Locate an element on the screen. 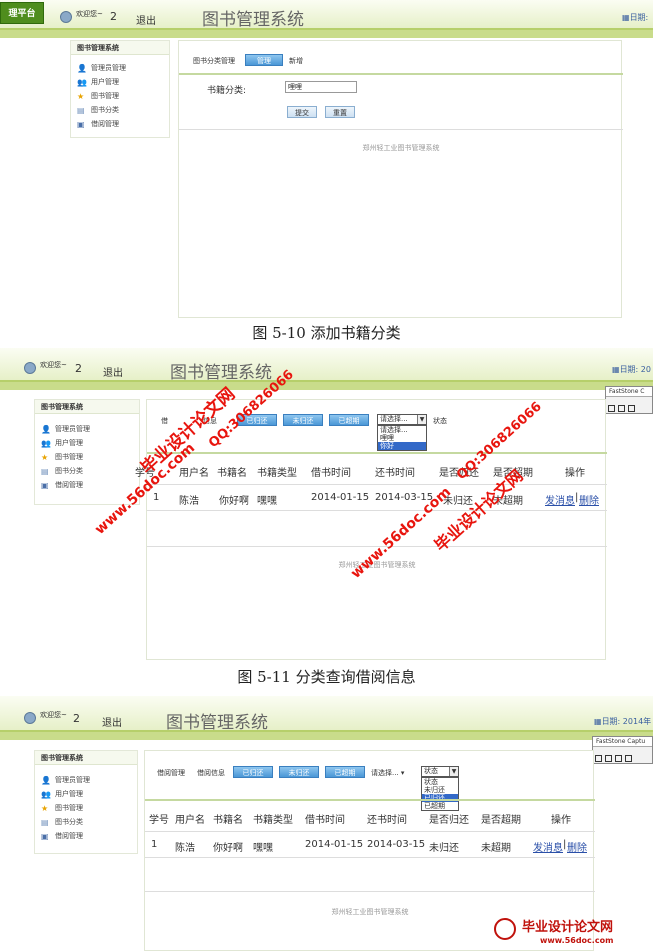 The image size is (653, 951). col-header-overdue: 是否超期 is located at coordinates (501, 820).